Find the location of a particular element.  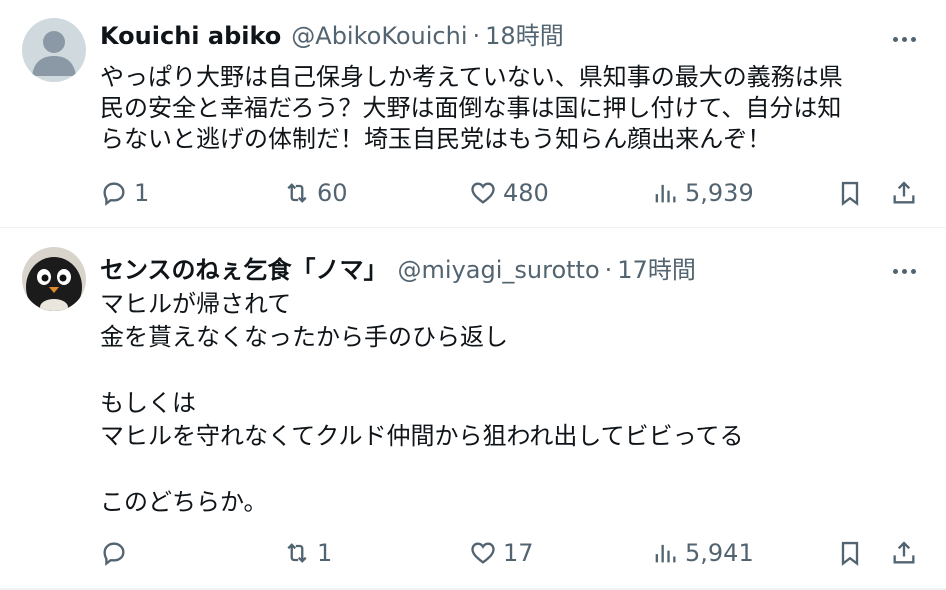

reply-button: 1 is located at coordinates (124, 193).